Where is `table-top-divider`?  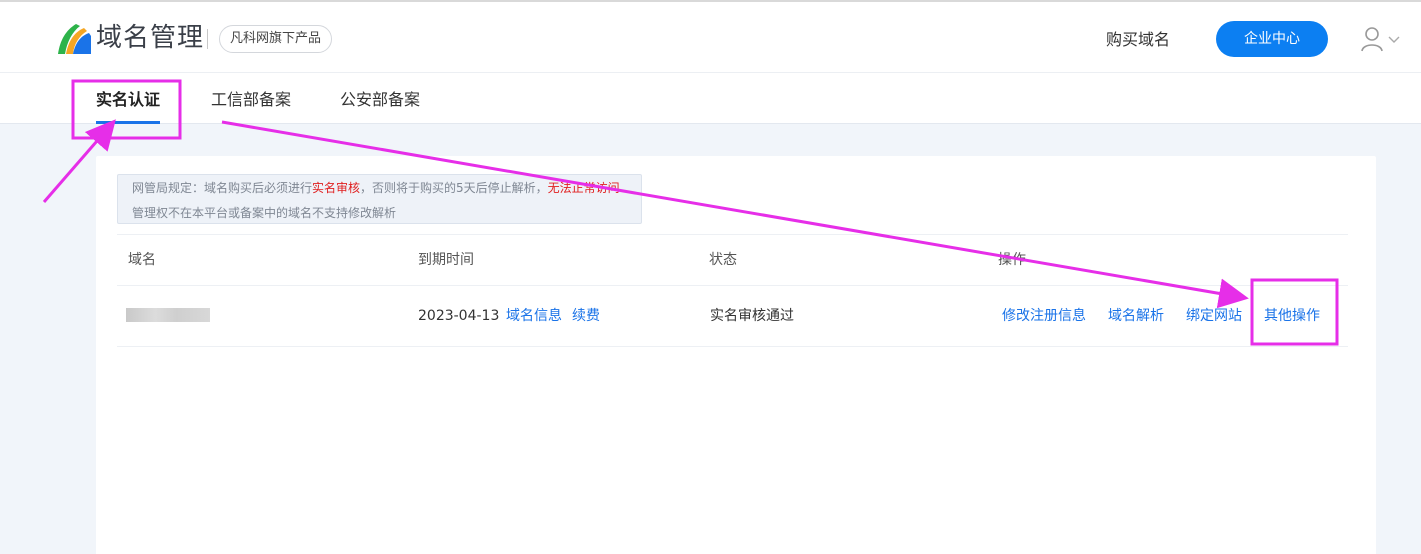 table-top-divider is located at coordinates (732, 234).